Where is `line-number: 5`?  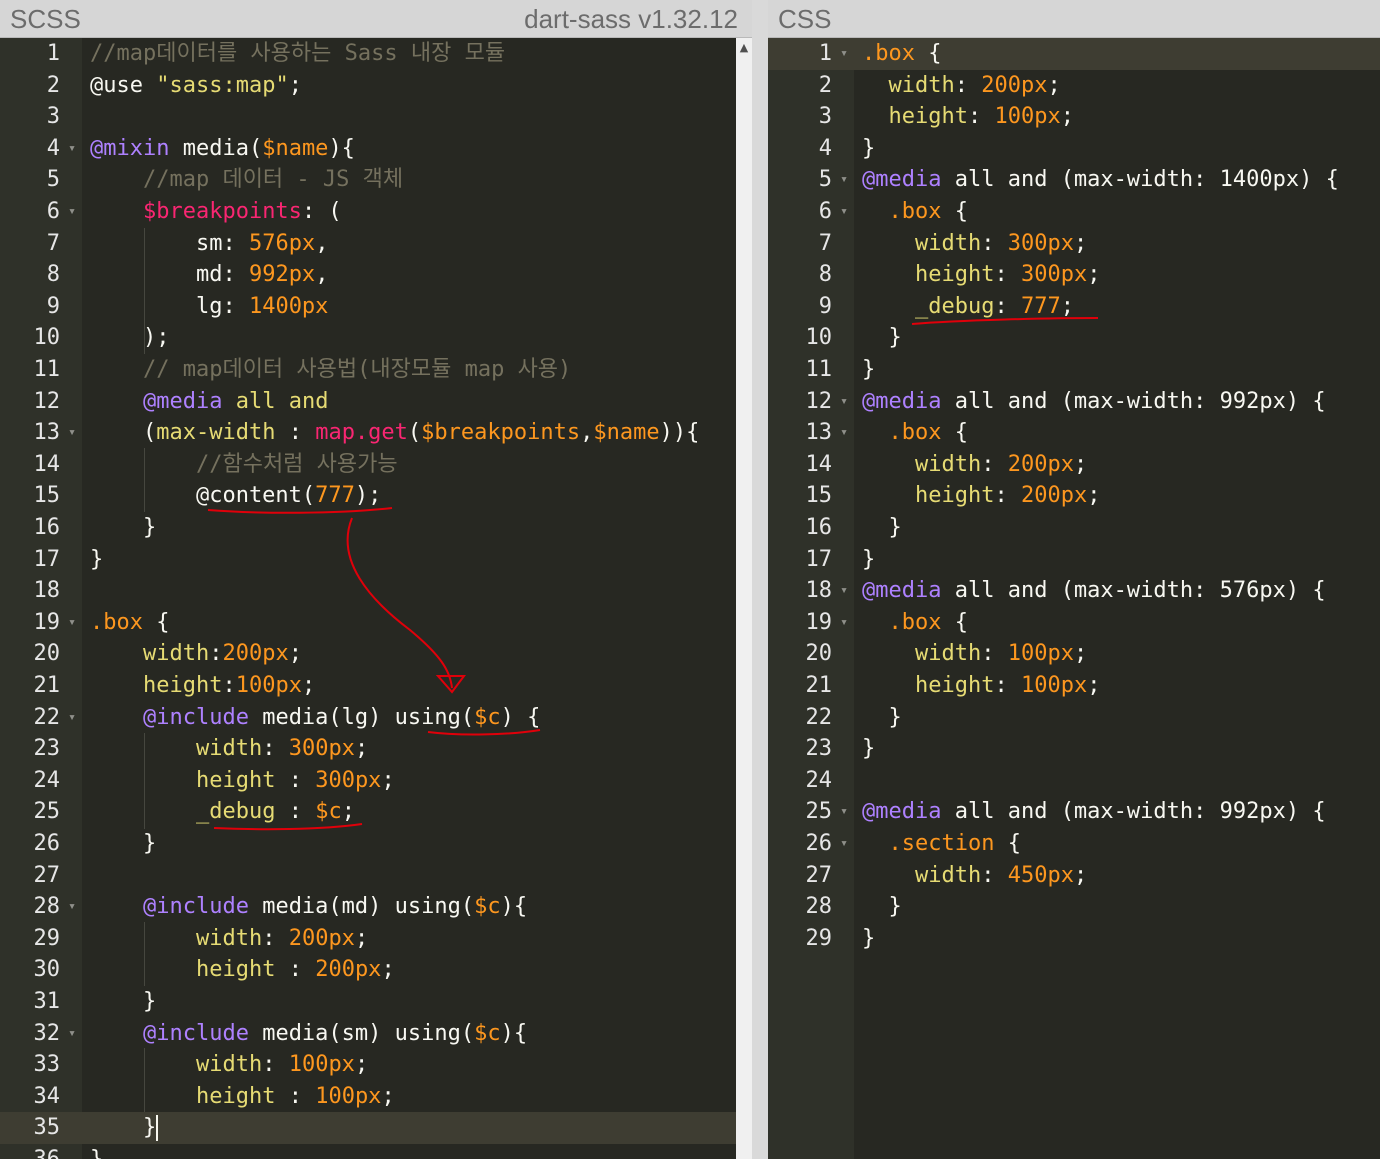 line-number: 5 is located at coordinates (41, 180).